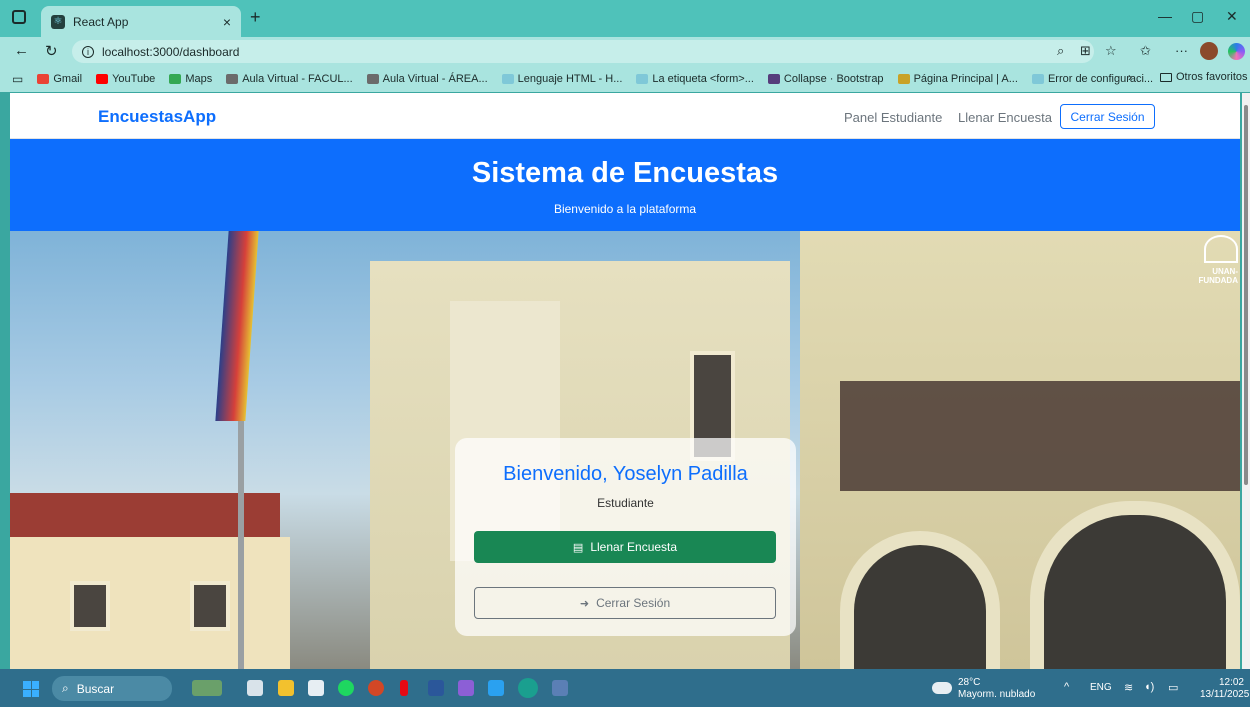 This screenshot has height=707, width=1250. I want to click on bookmark-item: Gmail, so click(59, 79).